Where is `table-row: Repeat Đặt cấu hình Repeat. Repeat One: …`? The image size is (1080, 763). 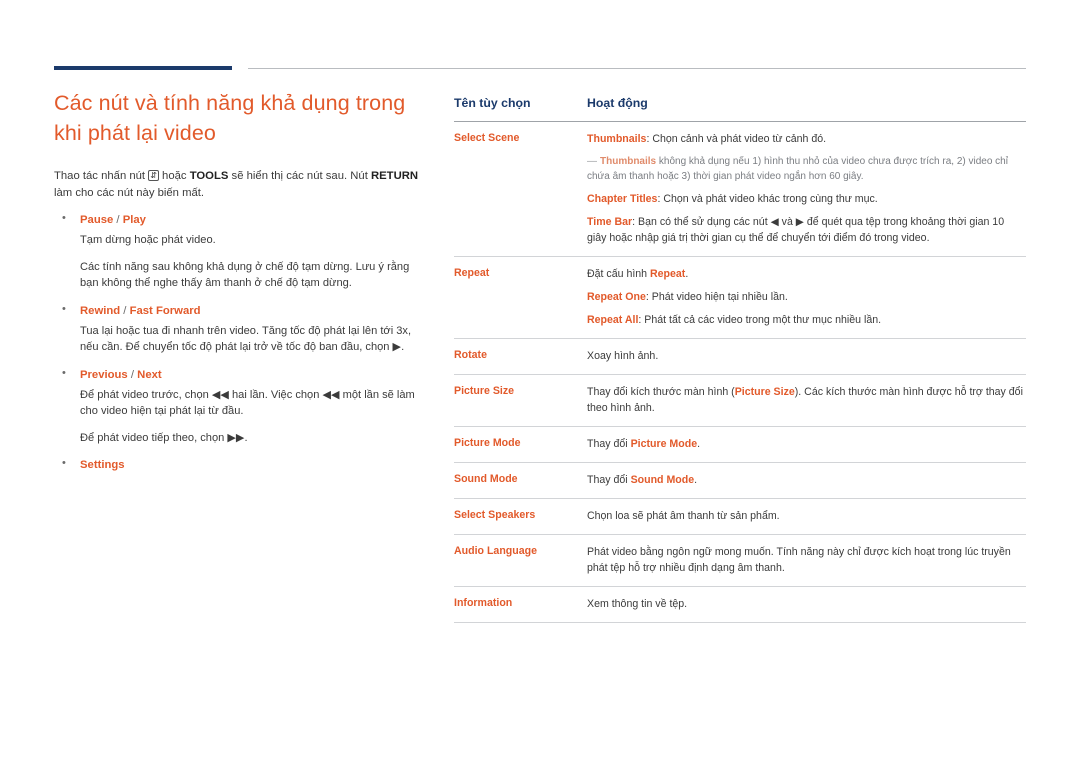
table-row: Repeat Đặt cấu hình Repeat. Repeat One: … is located at coordinates (740, 297).